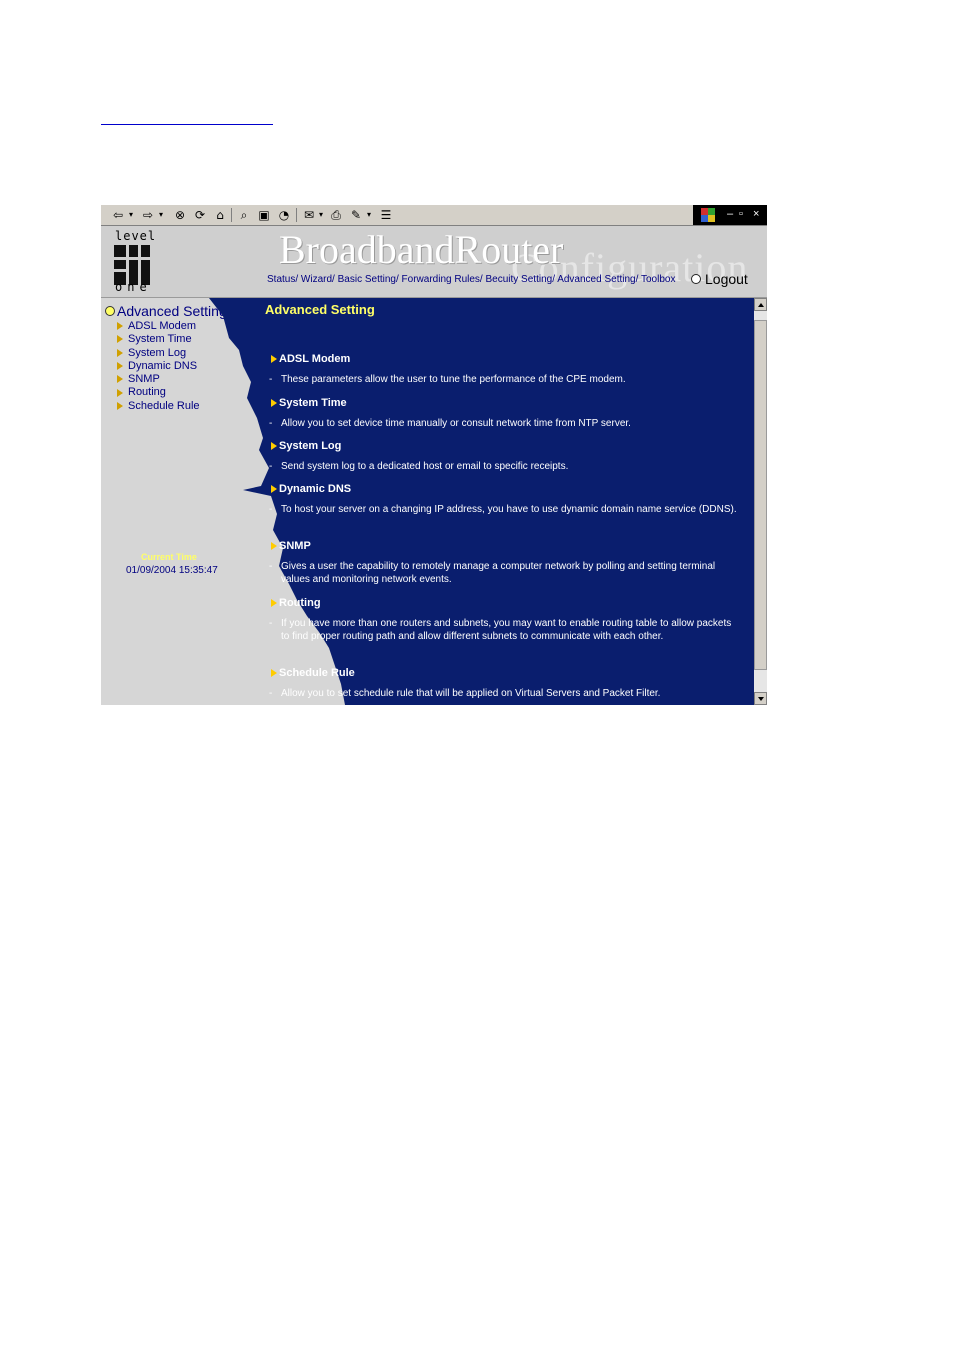 This screenshot has width=954, height=1351. I want to click on windows-logo-icon, so click(708, 215).